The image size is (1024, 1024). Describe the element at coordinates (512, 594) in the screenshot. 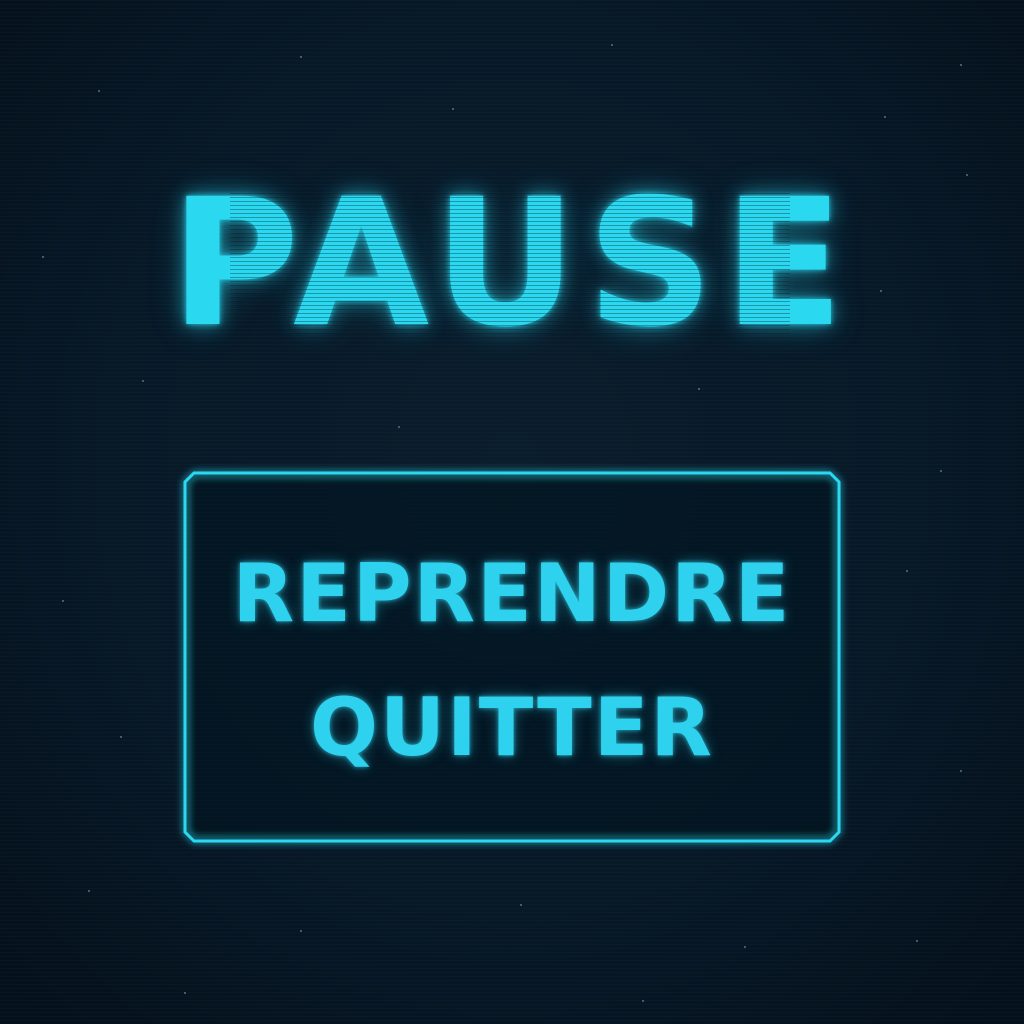

I see `resume-button: REPRENDRE` at that location.